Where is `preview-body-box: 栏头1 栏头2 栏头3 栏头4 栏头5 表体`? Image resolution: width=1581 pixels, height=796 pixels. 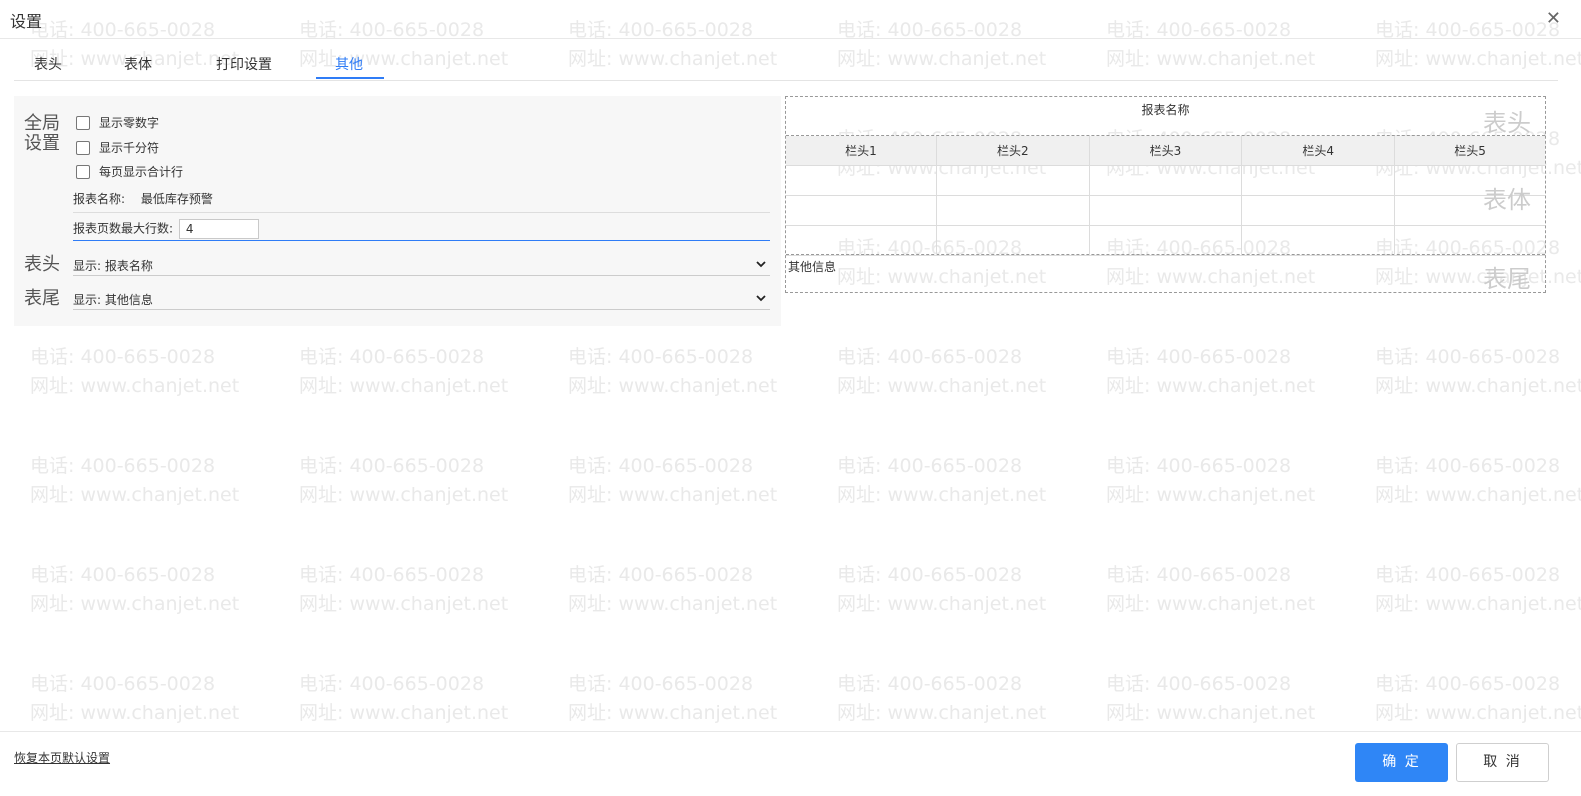
preview-body-box: 栏头1 栏头2 栏头3 栏头4 栏头5 表体 is located at coordinates (1165, 195).